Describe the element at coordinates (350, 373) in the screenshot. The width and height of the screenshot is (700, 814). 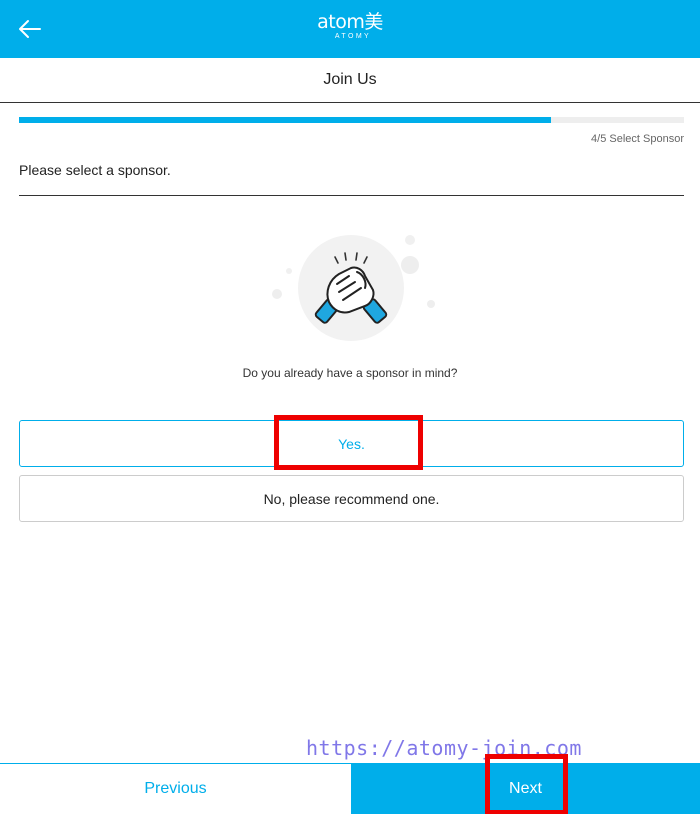
I see `sponsor-question: Do you already have a sponsor in mind?` at that location.